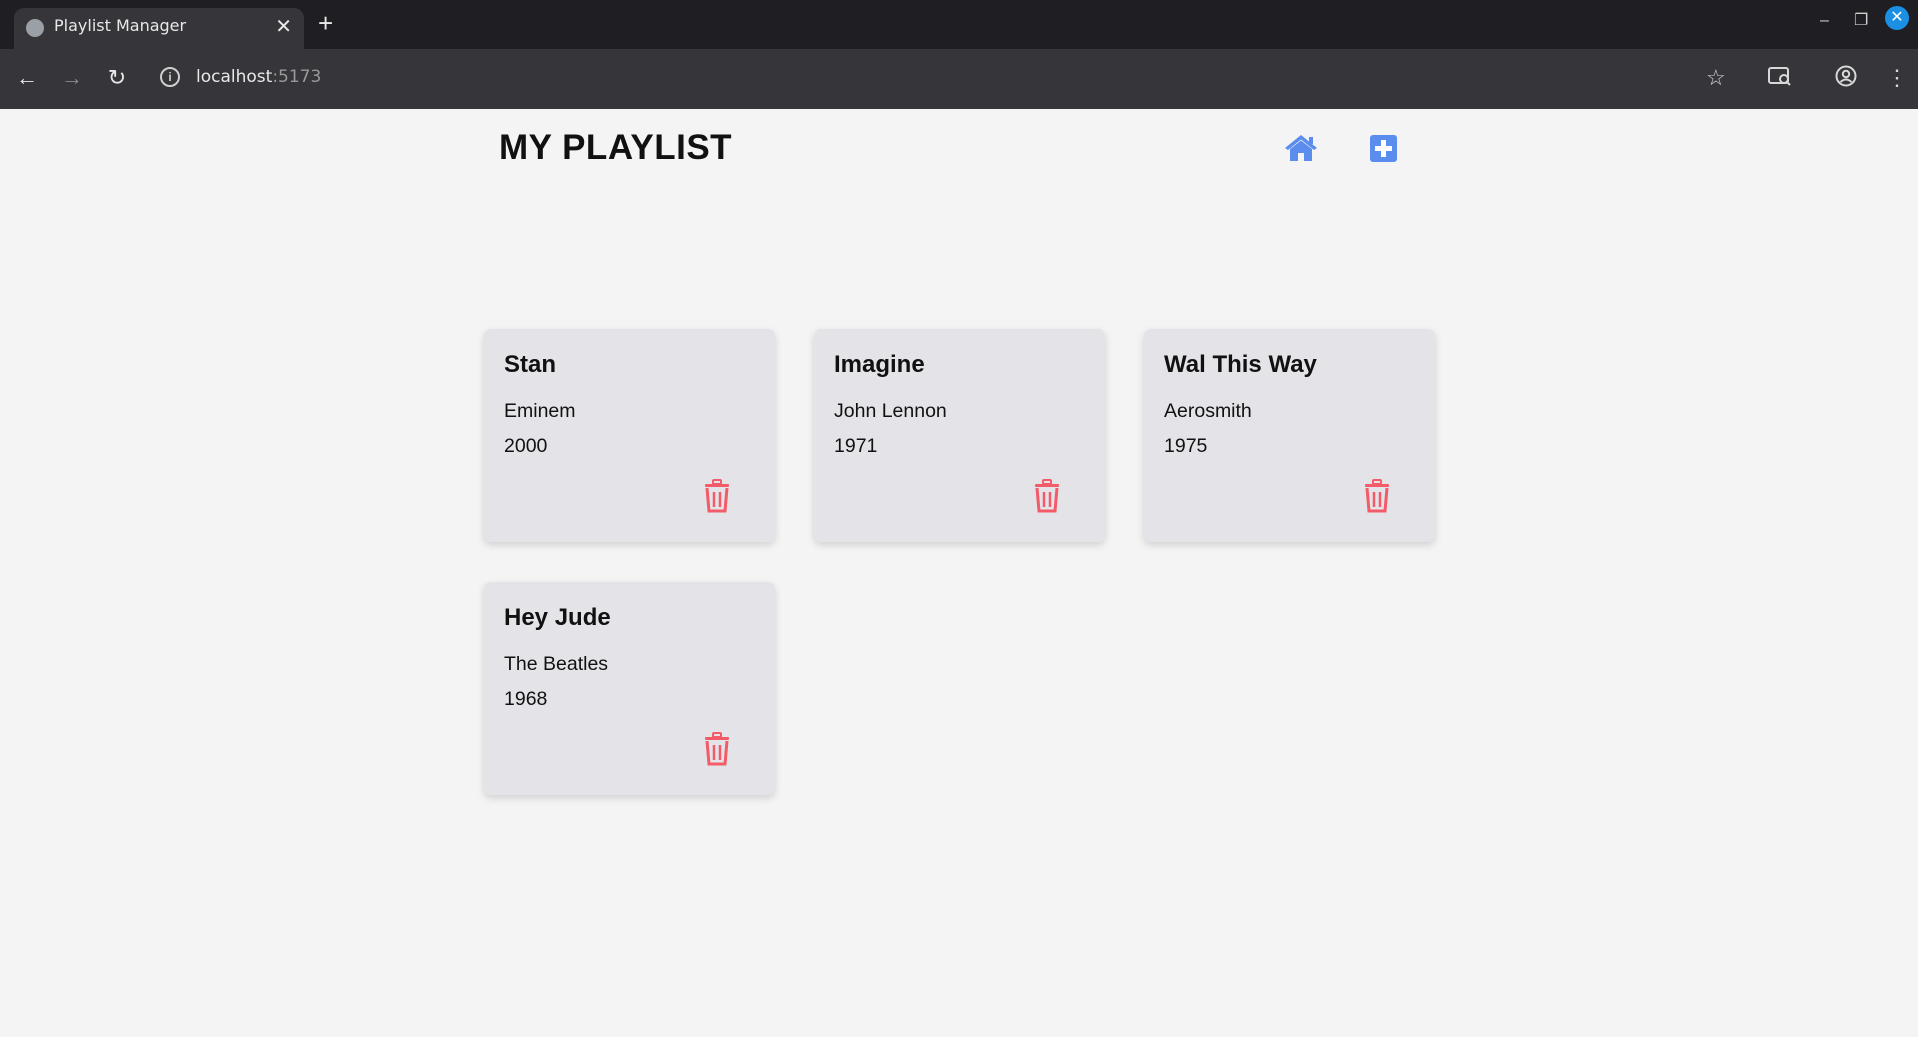 The image size is (1918, 1037). I want to click on song-title: Hey Jude, so click(557, 617).